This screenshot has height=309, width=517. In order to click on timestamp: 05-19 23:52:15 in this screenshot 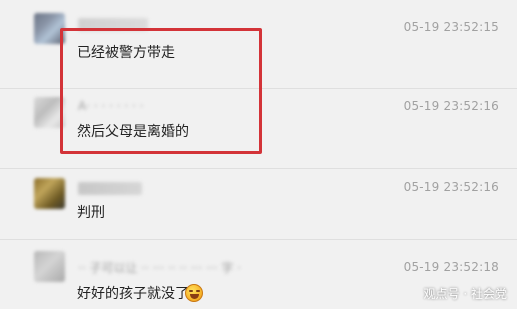, I will do `click(451, 27)`.